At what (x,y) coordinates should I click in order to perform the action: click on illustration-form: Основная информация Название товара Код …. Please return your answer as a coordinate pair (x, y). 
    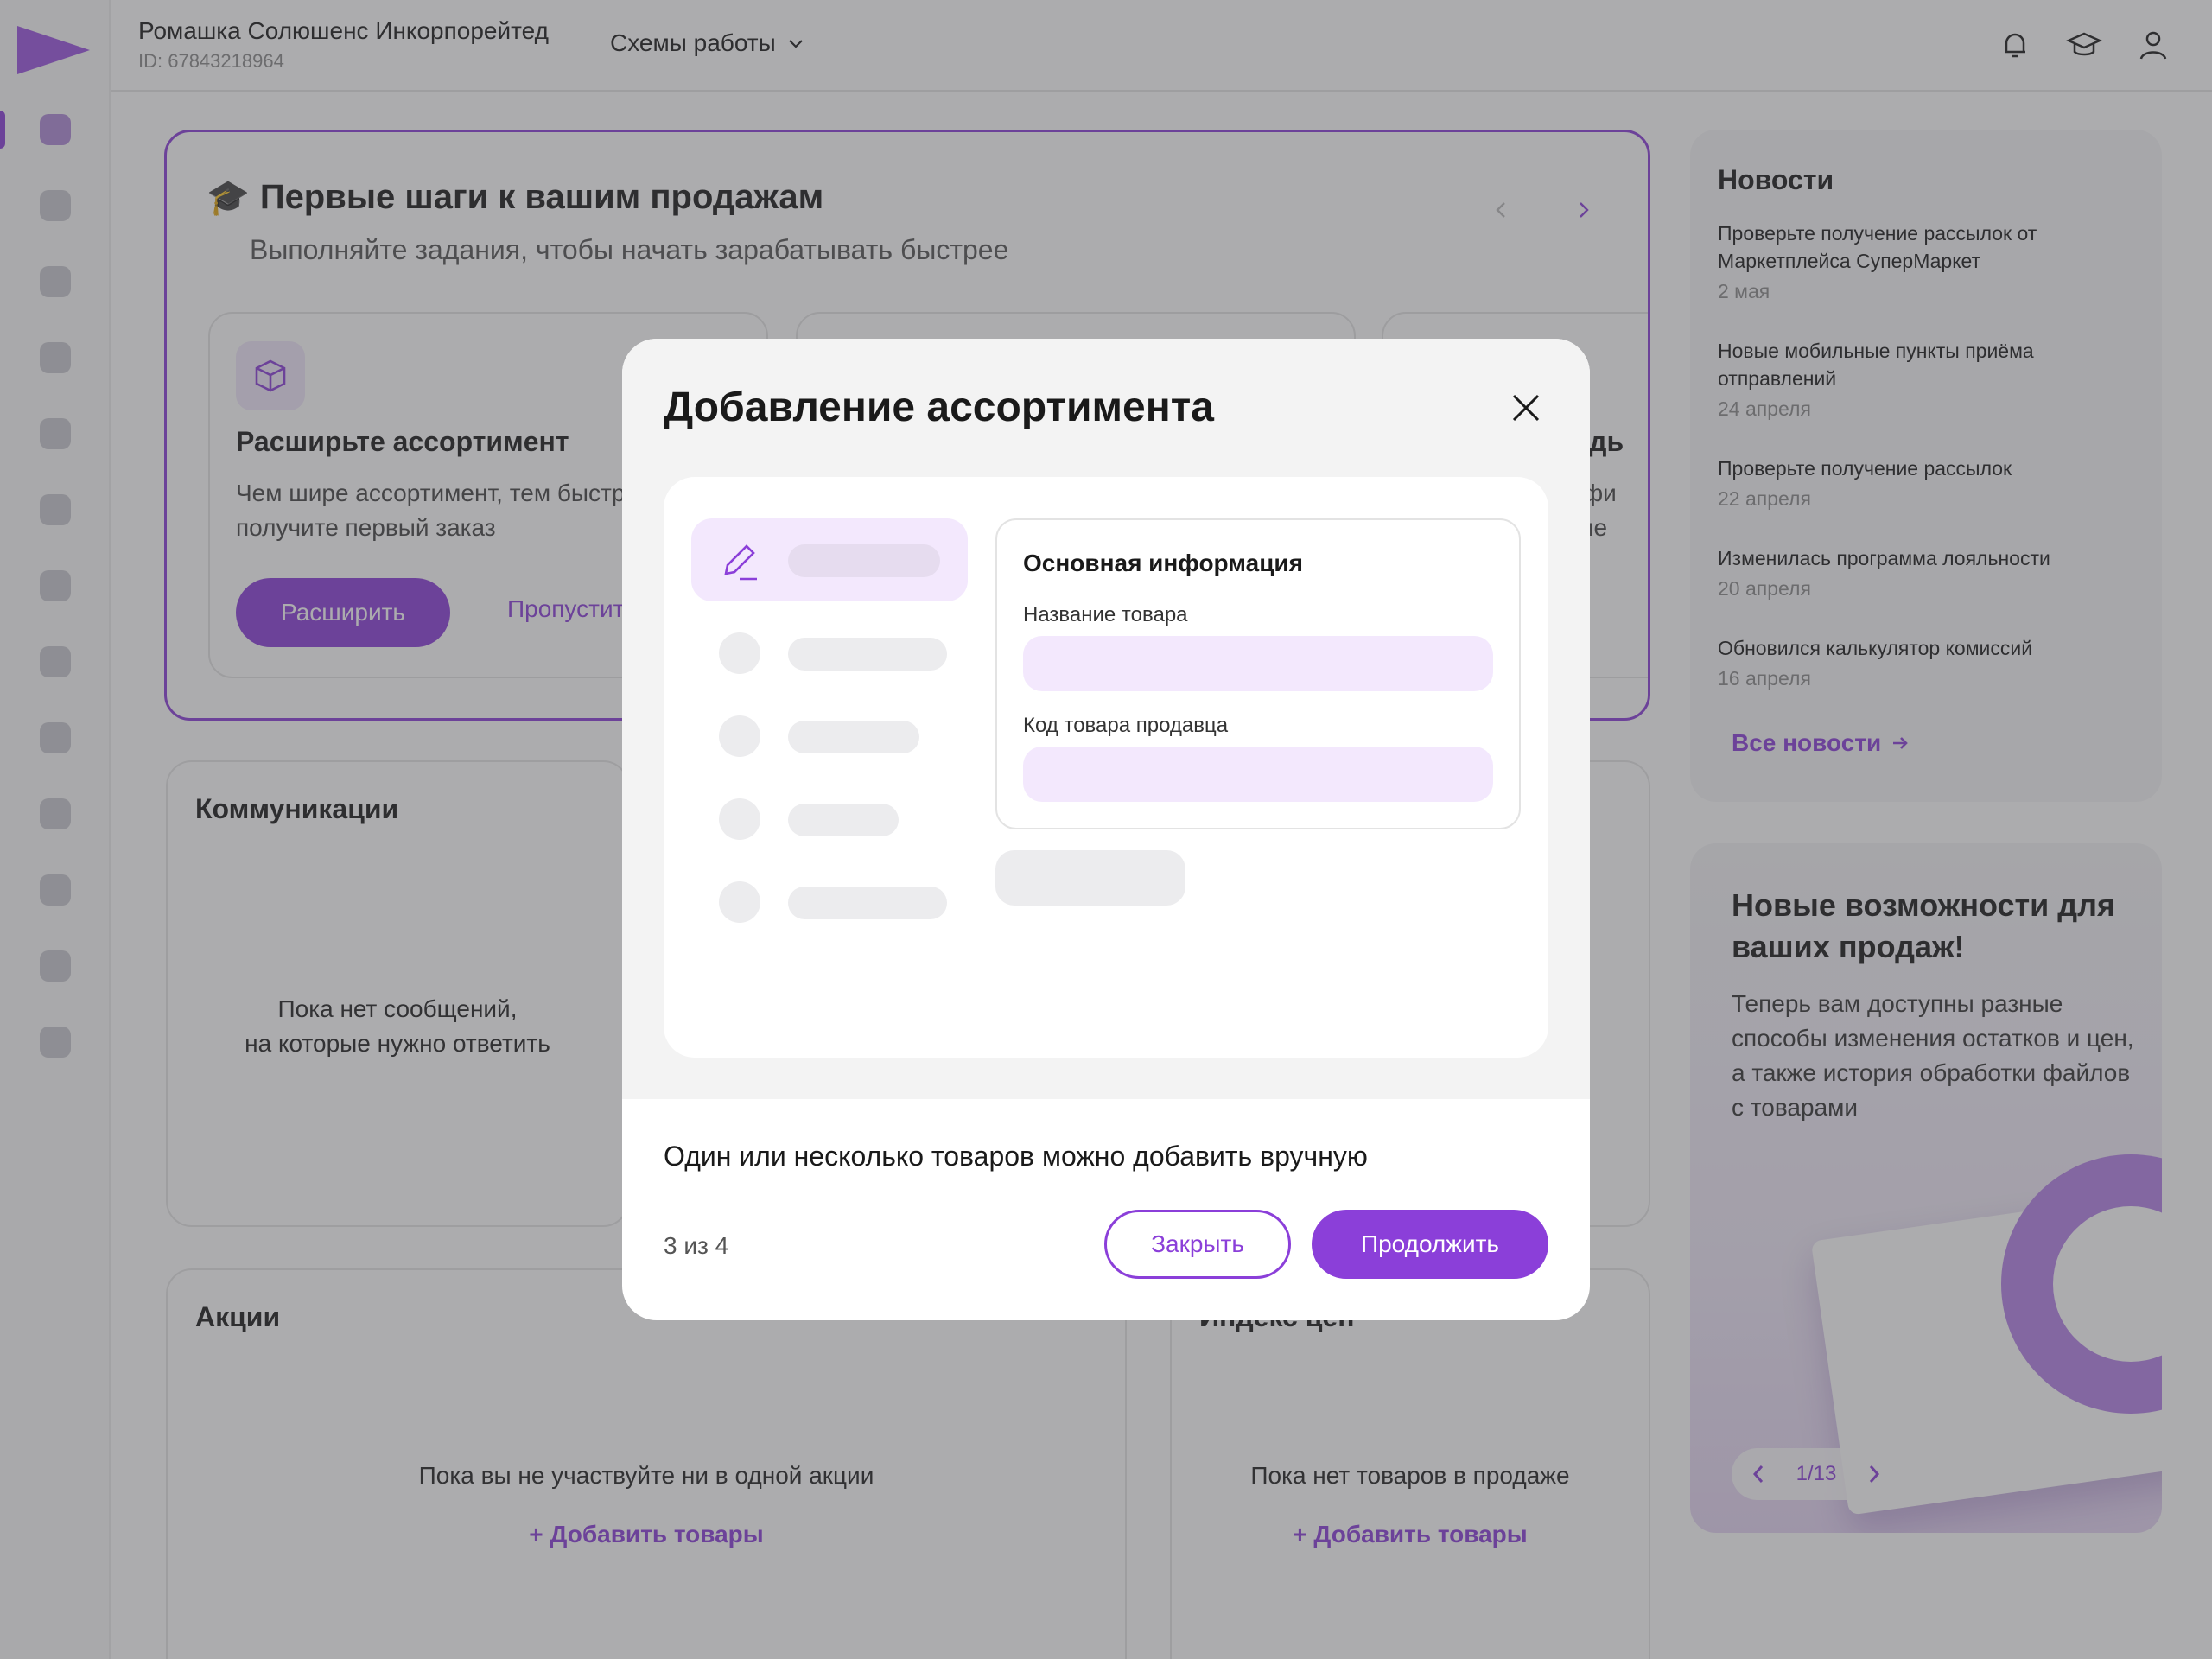
    Looking at the image, I should click on (1258, 674).